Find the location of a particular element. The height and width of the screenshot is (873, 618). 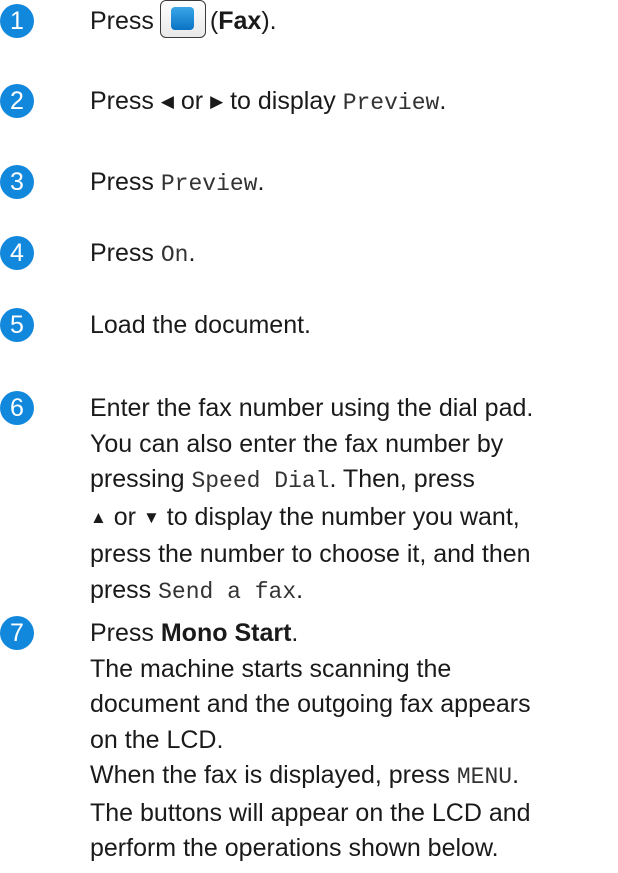

step-6-line-3: pressing Speed Dial. Then, press is located at coordinates (350, 481).